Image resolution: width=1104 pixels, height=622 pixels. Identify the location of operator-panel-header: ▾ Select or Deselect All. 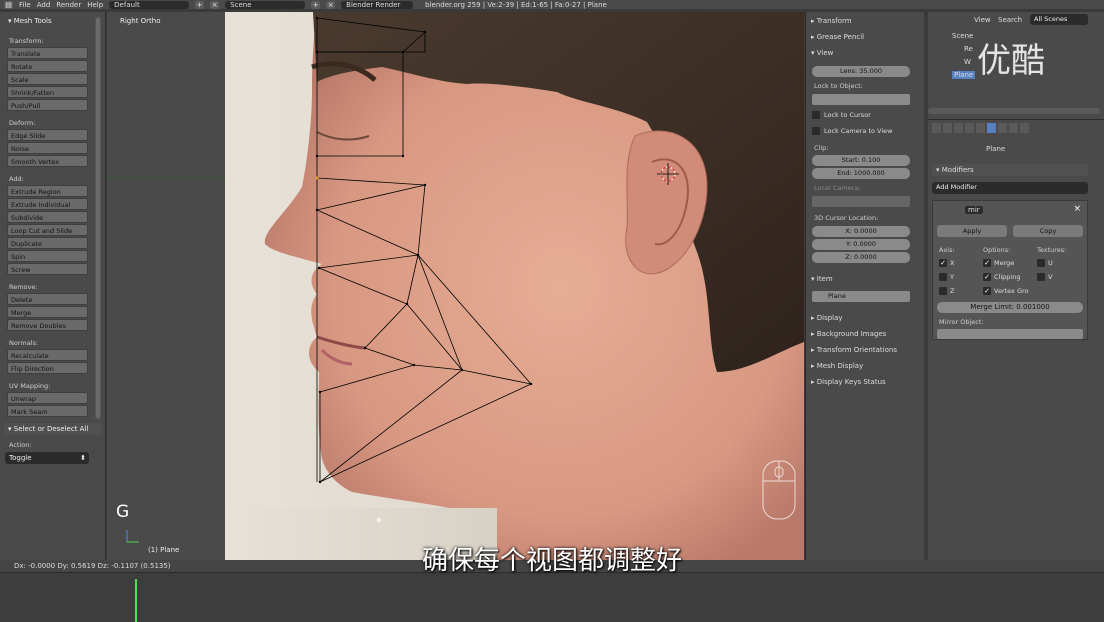
(53, 429).